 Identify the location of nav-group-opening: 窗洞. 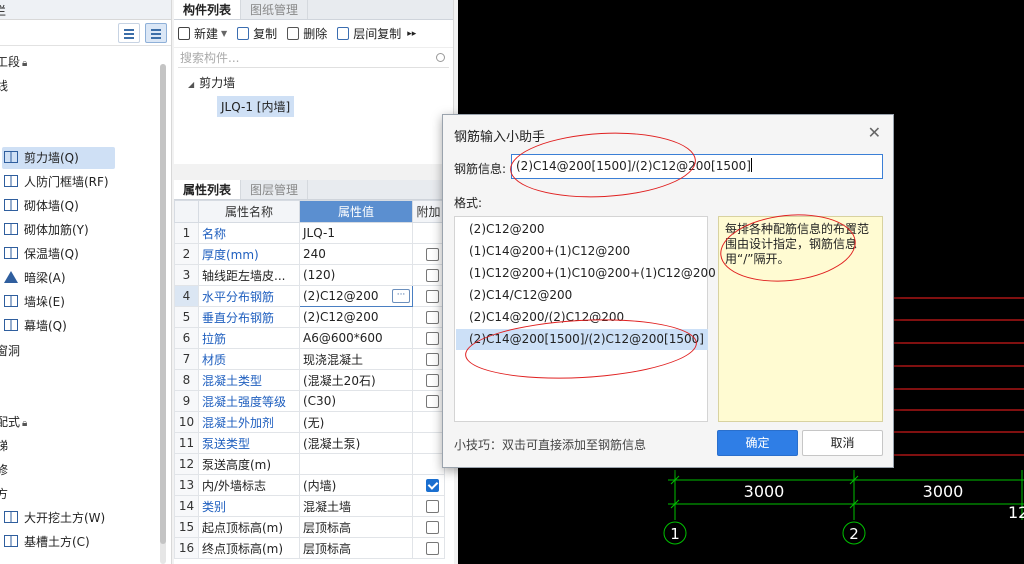
(10, 351).